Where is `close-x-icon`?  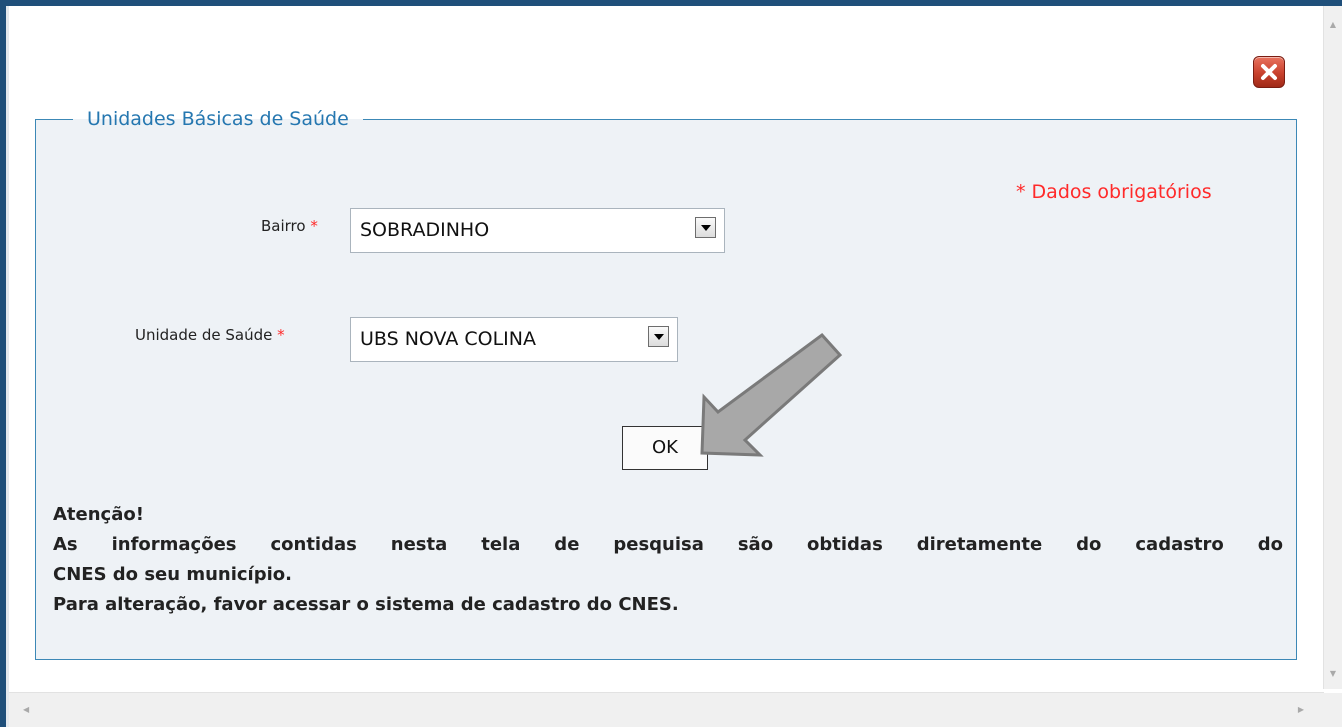 close-x-icon is located at coordinates (1269, 72).